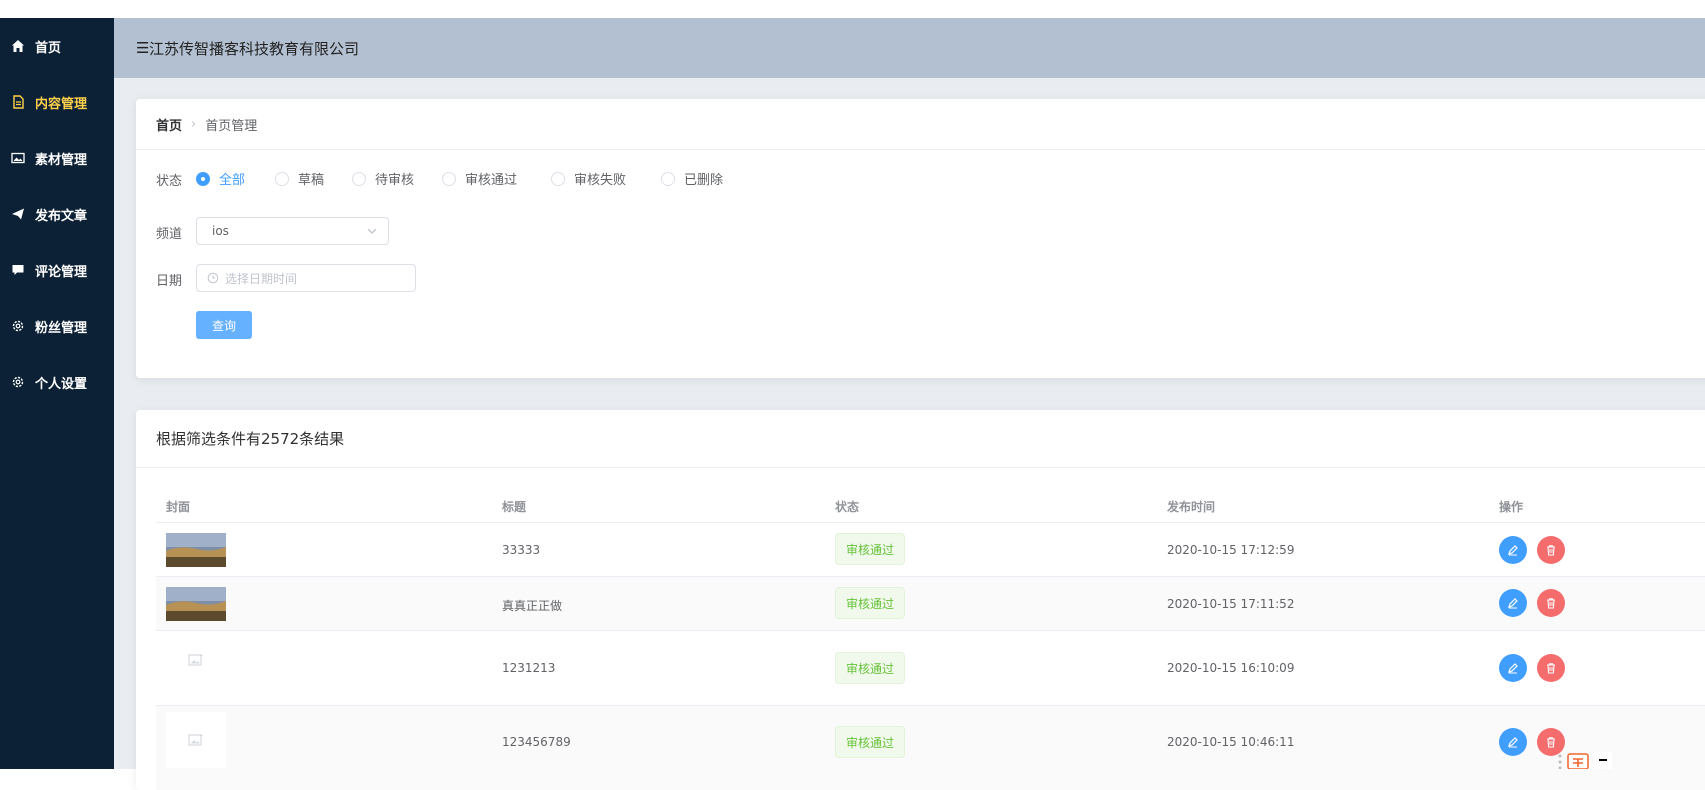 The height and width of the screenshot is (790, 1705). What do you see at coordinates (521, 550) in the screenshot?
I see `row-title: 33333` at bounding box center [521, 550].